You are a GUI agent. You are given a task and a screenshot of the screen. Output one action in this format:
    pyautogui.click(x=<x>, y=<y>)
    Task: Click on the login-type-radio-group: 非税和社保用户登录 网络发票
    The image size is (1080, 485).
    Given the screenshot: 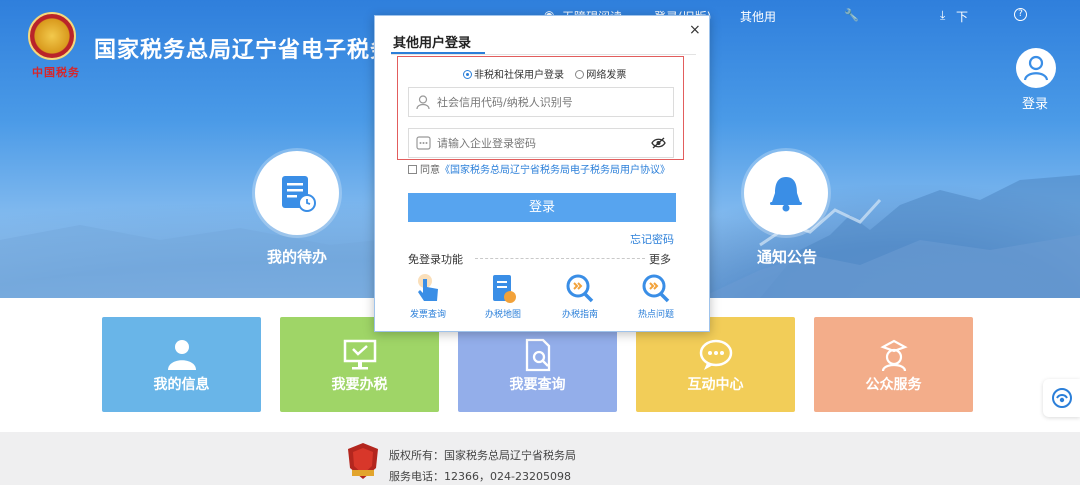 What is the action you would take?
    pyautogui.click(x=544, y=73)
    